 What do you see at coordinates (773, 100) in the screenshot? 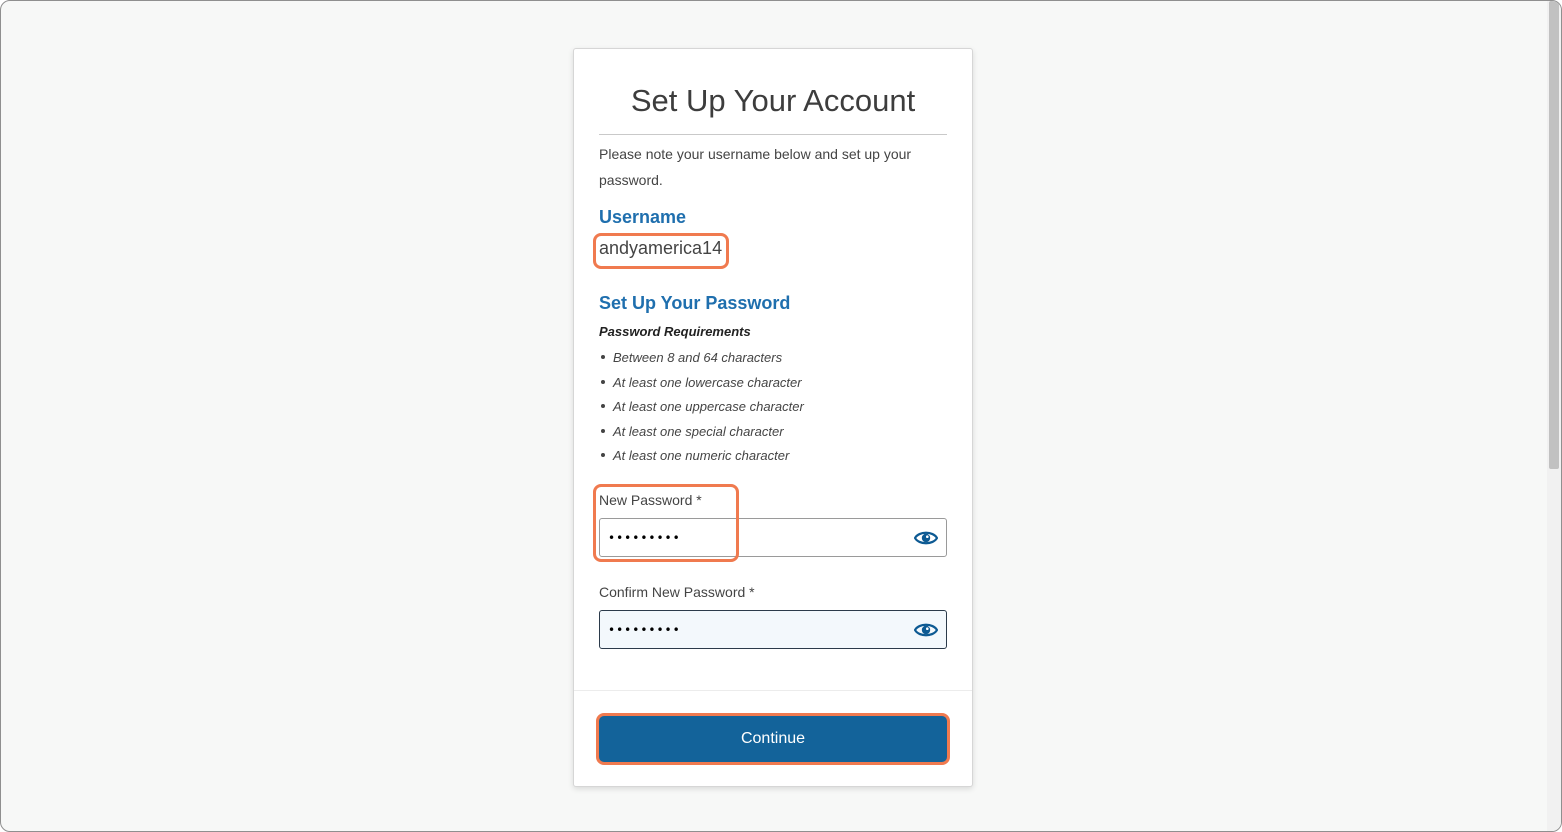
I see `page-title: Set Up Your Account` at bounding box center [773, 100].